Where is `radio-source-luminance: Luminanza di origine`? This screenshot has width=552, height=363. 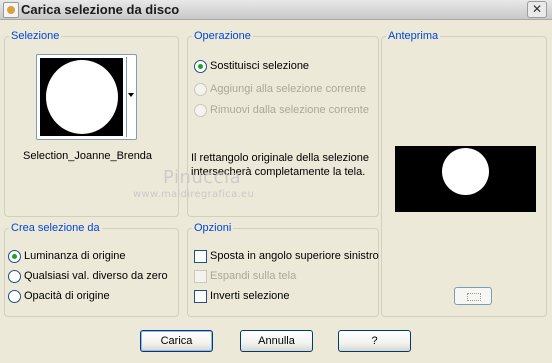
radio-source-luminance: Luminanza di origine is located at coordinates (67, 256).